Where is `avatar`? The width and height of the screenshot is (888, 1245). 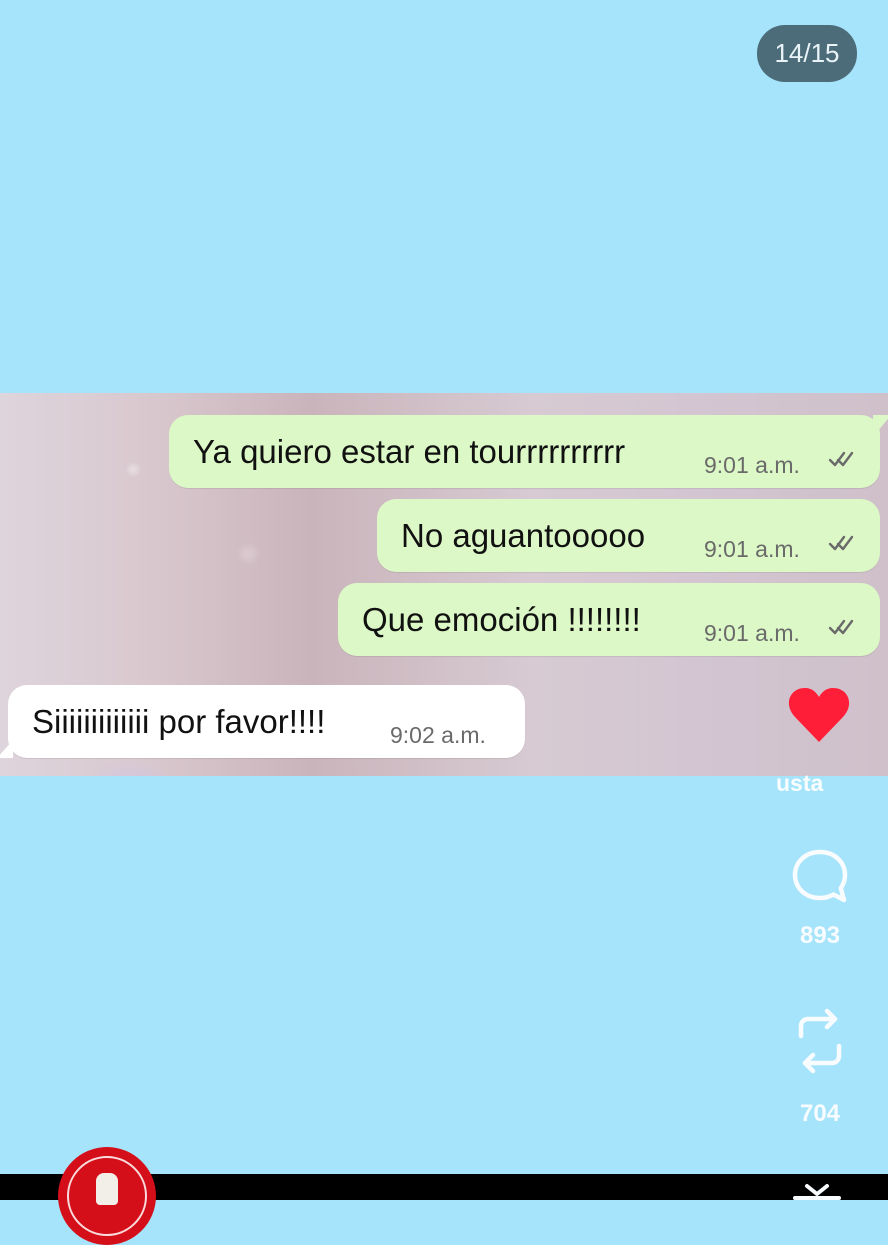 avatar is located at coordinates (107, 1196).